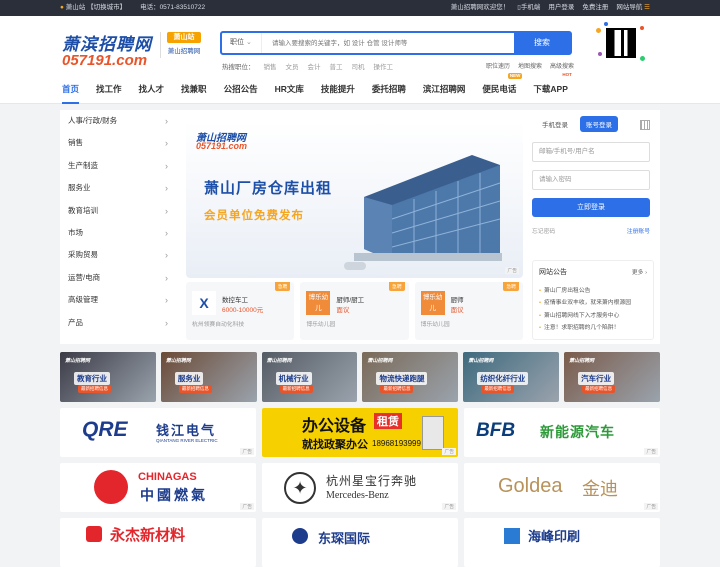  What do you see at coordinates (591, 207) in the screenshot?
I see `login-button: 立即登录` at bounding box center [591, 207].